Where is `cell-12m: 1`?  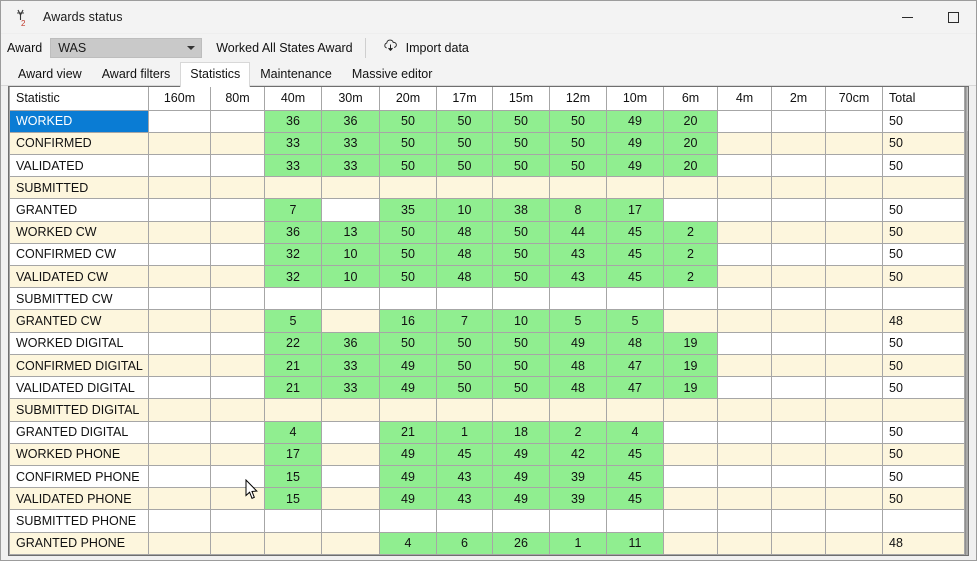
cell-12m: 1 is located at coordinates (578, 543).